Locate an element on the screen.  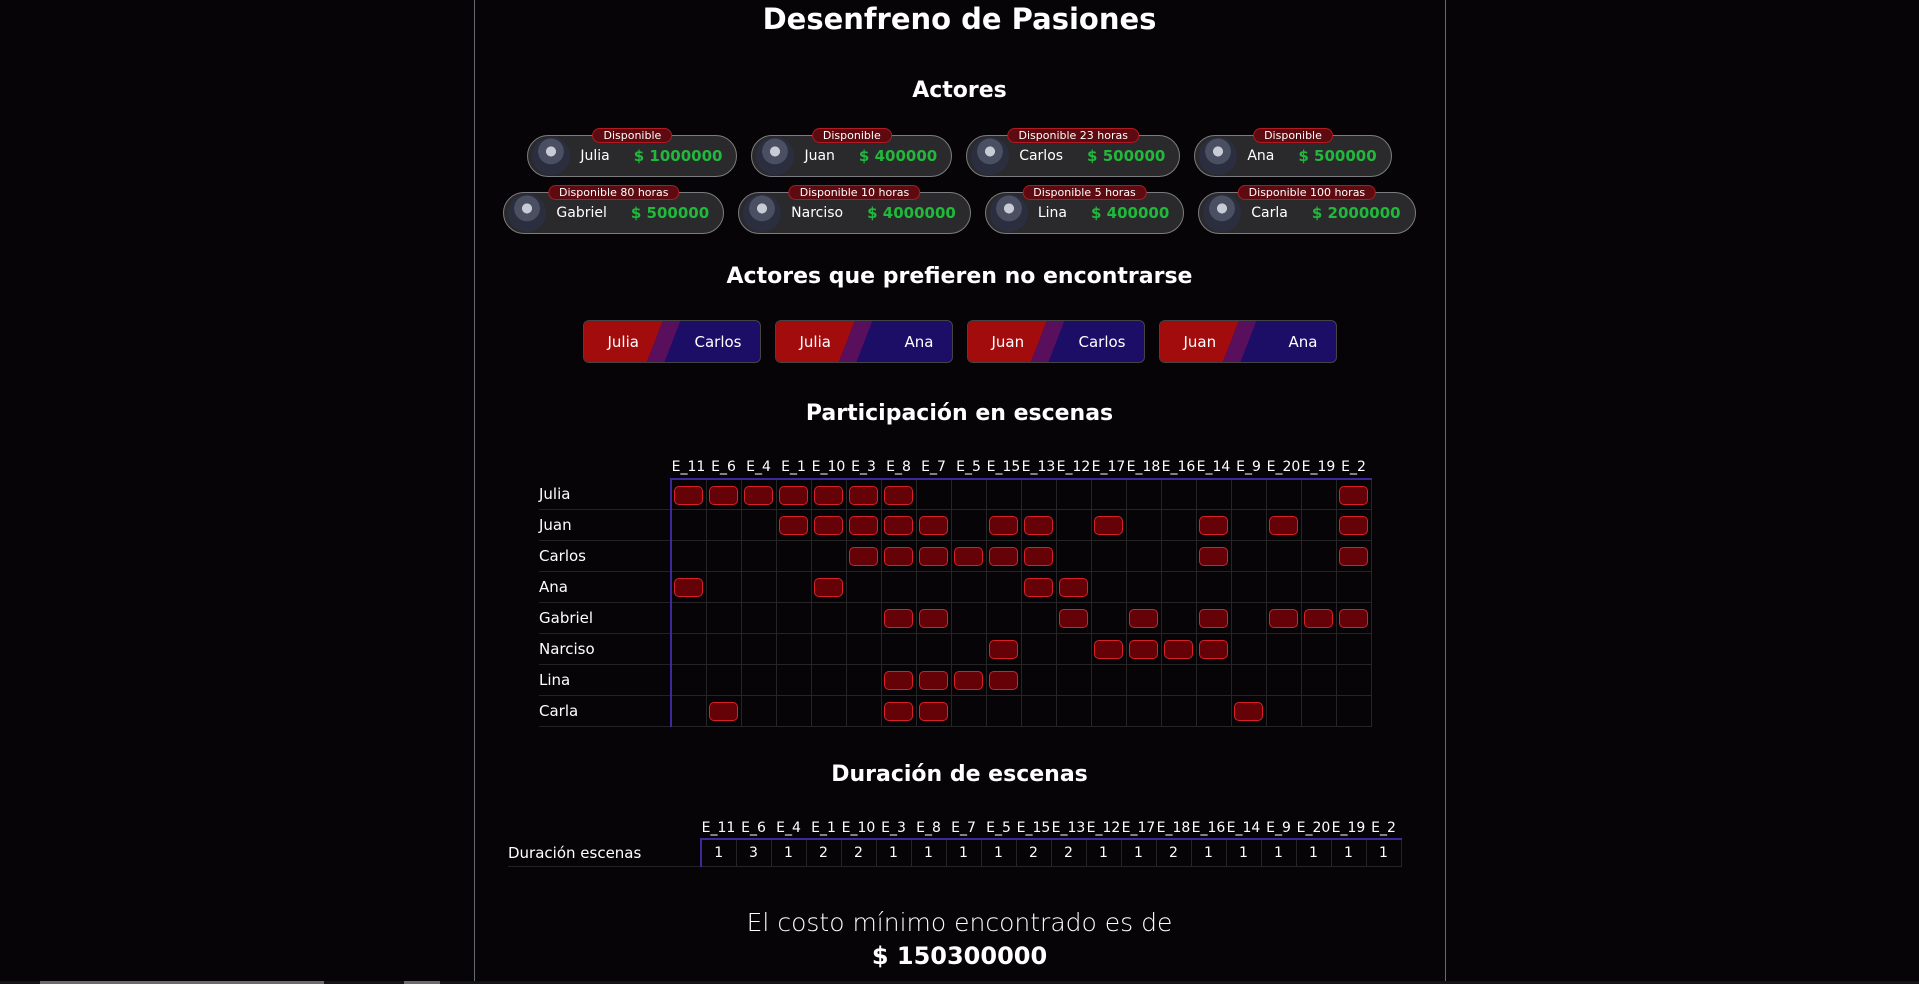
scene-header: E_1 is located at coordinates (793, 467).